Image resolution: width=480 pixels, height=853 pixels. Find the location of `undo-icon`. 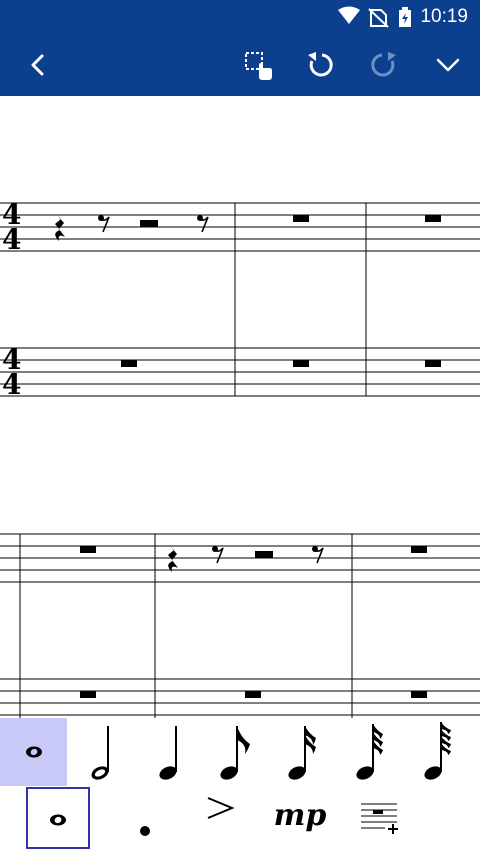

undo-icon is located at coordinates (320, 64).